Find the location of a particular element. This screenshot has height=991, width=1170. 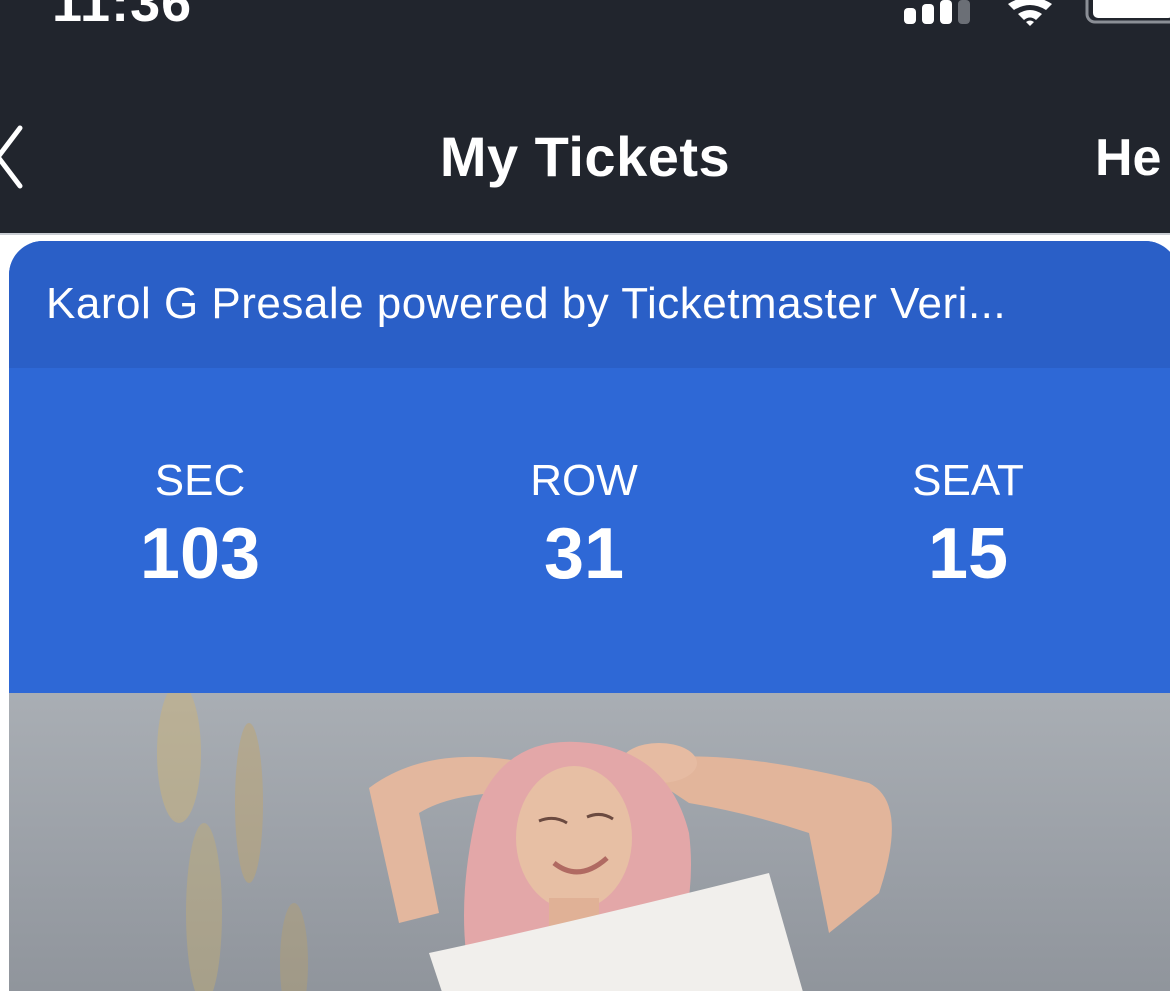

section-info: SEC 103 is located at coordinates (200, 526).